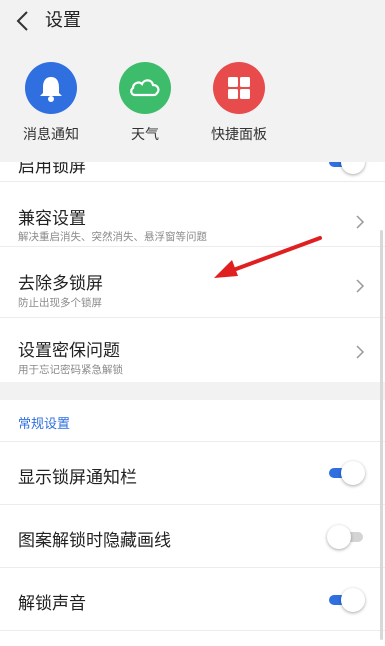 The image size is (385, 646). Describe the element at coordinates (112, 237) in the screenshot. I see `item-subtitle: 解决重启消失、突然消失、悬浮窗等问题` at that location.